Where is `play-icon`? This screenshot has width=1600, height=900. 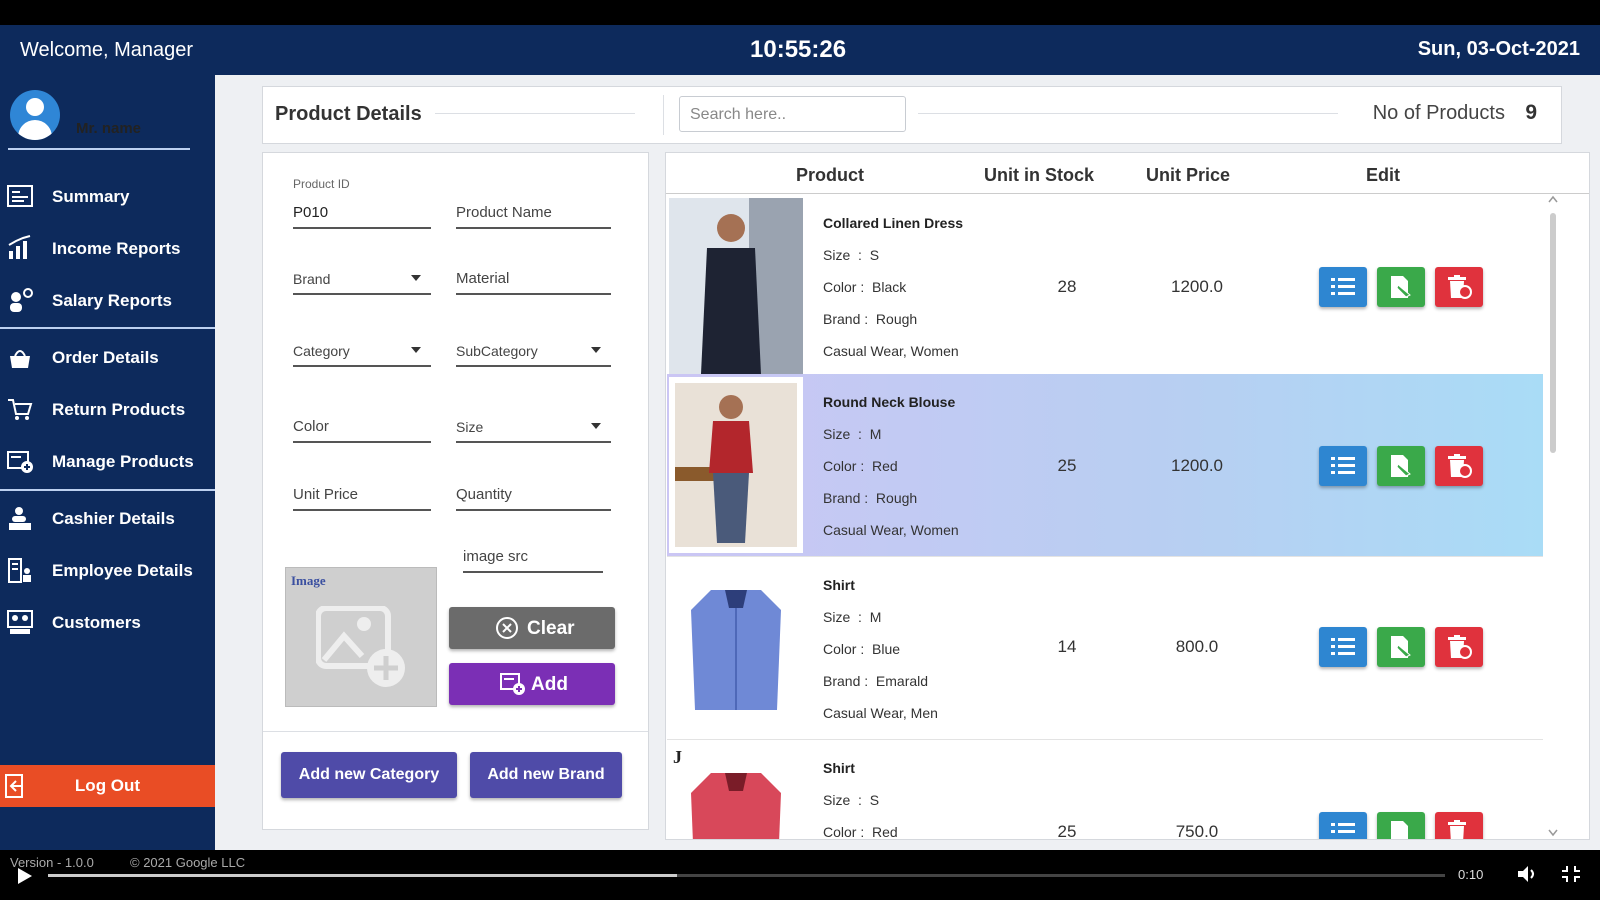 play-icon is located at coordinates (25, 876).